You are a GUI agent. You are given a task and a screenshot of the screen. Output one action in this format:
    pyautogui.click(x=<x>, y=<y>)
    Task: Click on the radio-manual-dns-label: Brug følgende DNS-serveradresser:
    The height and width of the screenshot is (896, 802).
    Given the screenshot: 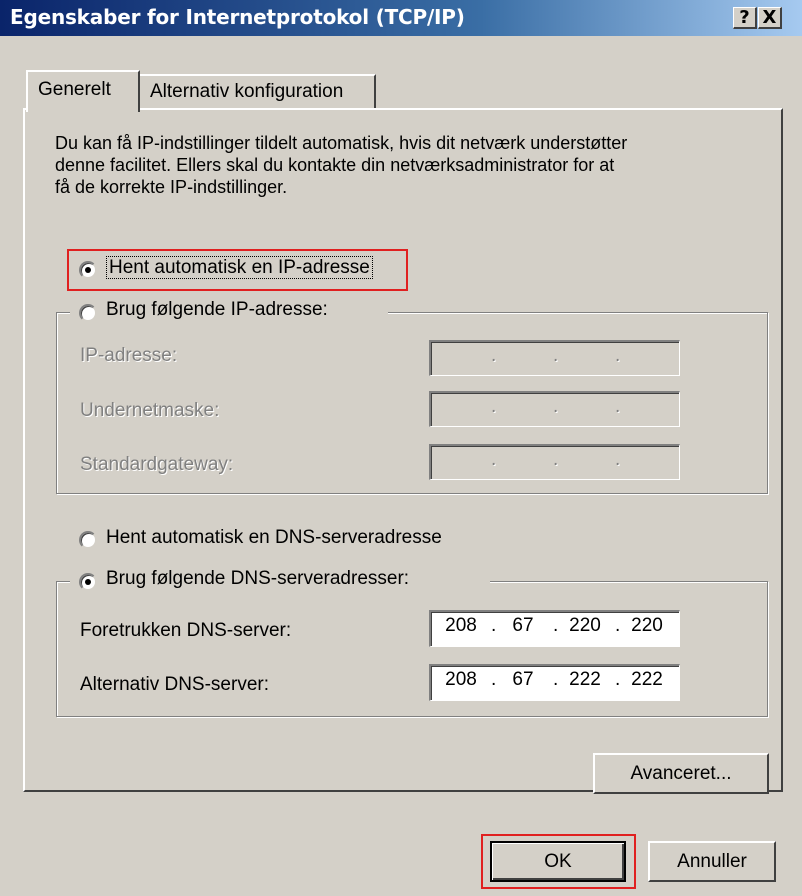 What is the action you would take?
    pyautogui.click(x=257, y=579)
    